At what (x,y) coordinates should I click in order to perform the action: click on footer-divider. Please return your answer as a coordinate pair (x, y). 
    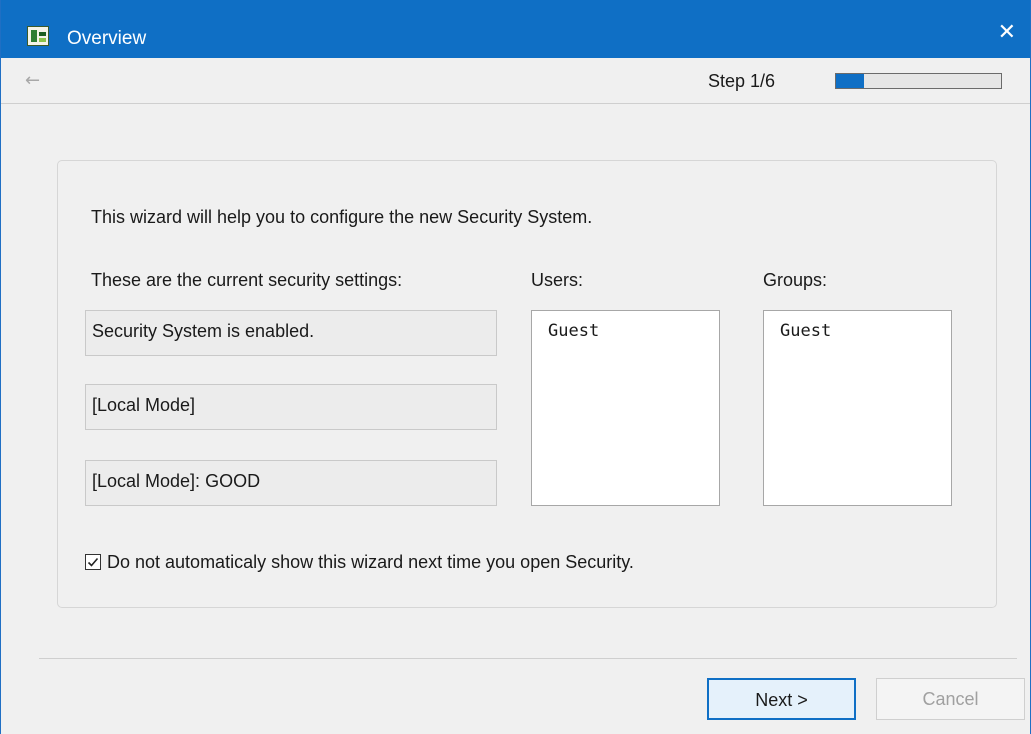
    Looking at the image, I should click on (528, 658).